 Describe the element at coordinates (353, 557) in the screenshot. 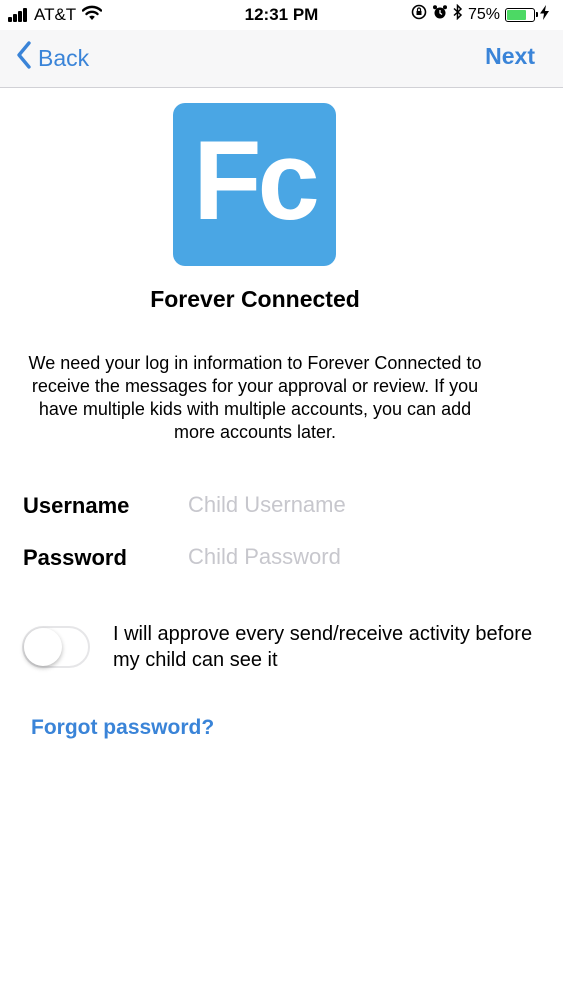

I see `password-input` at that location.